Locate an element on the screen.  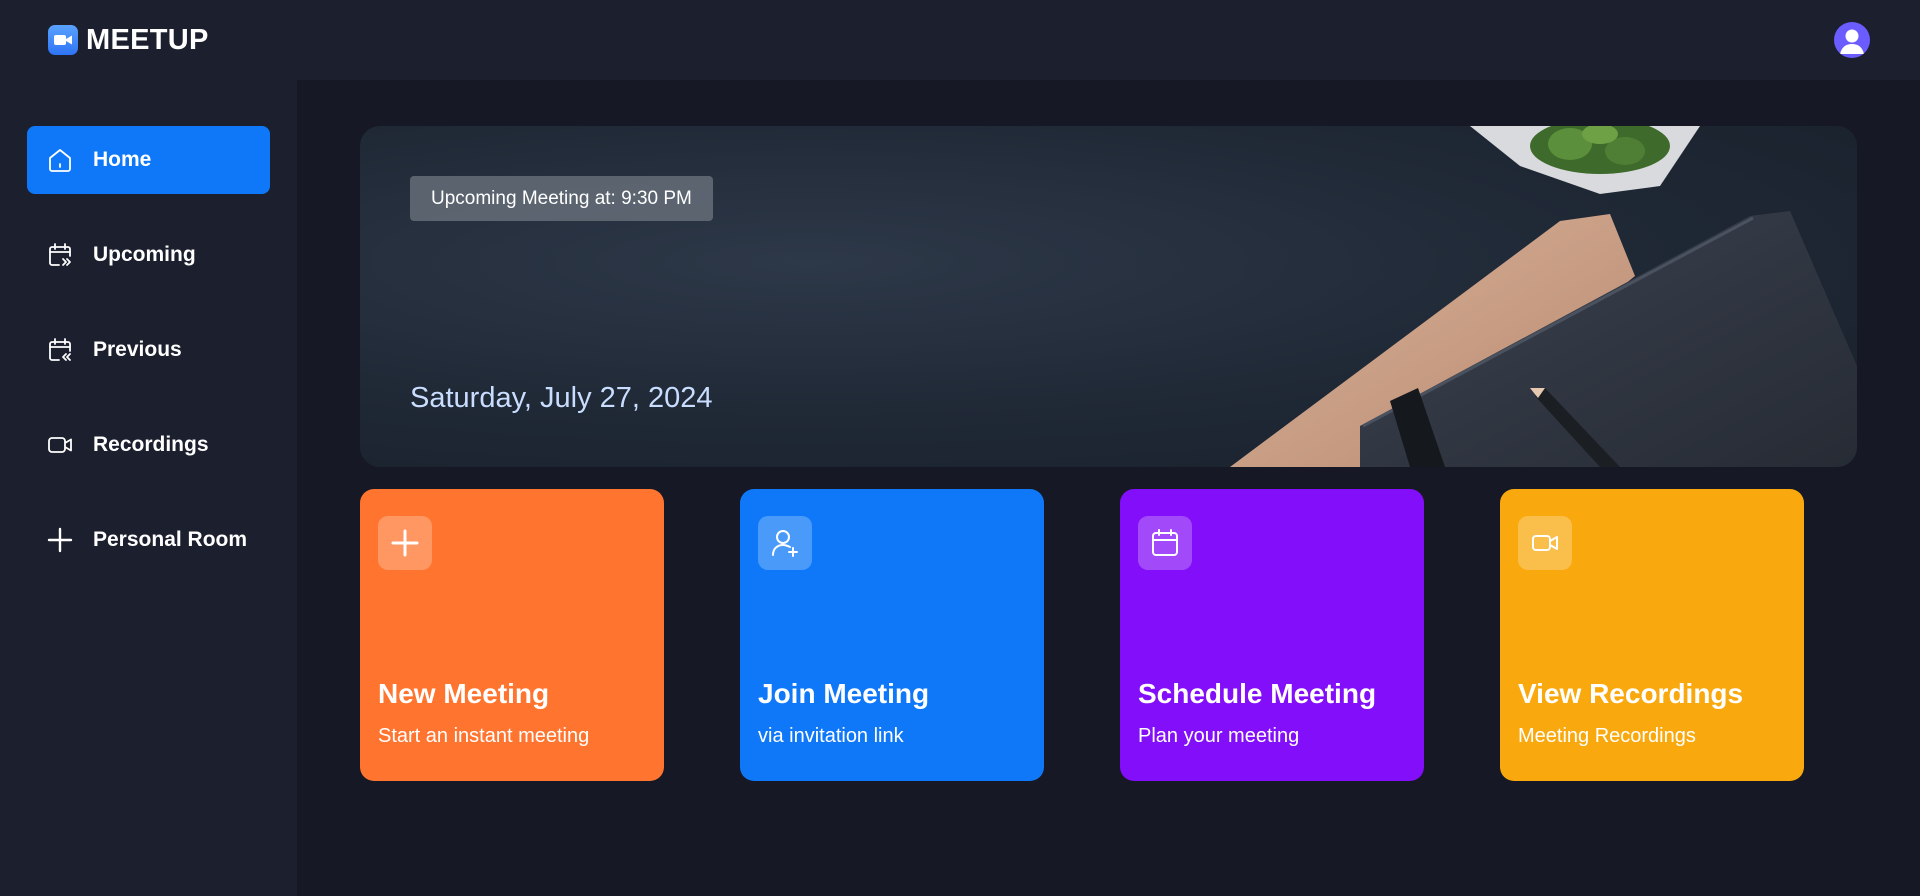
user-icon is located at coordinates (1852, 41).